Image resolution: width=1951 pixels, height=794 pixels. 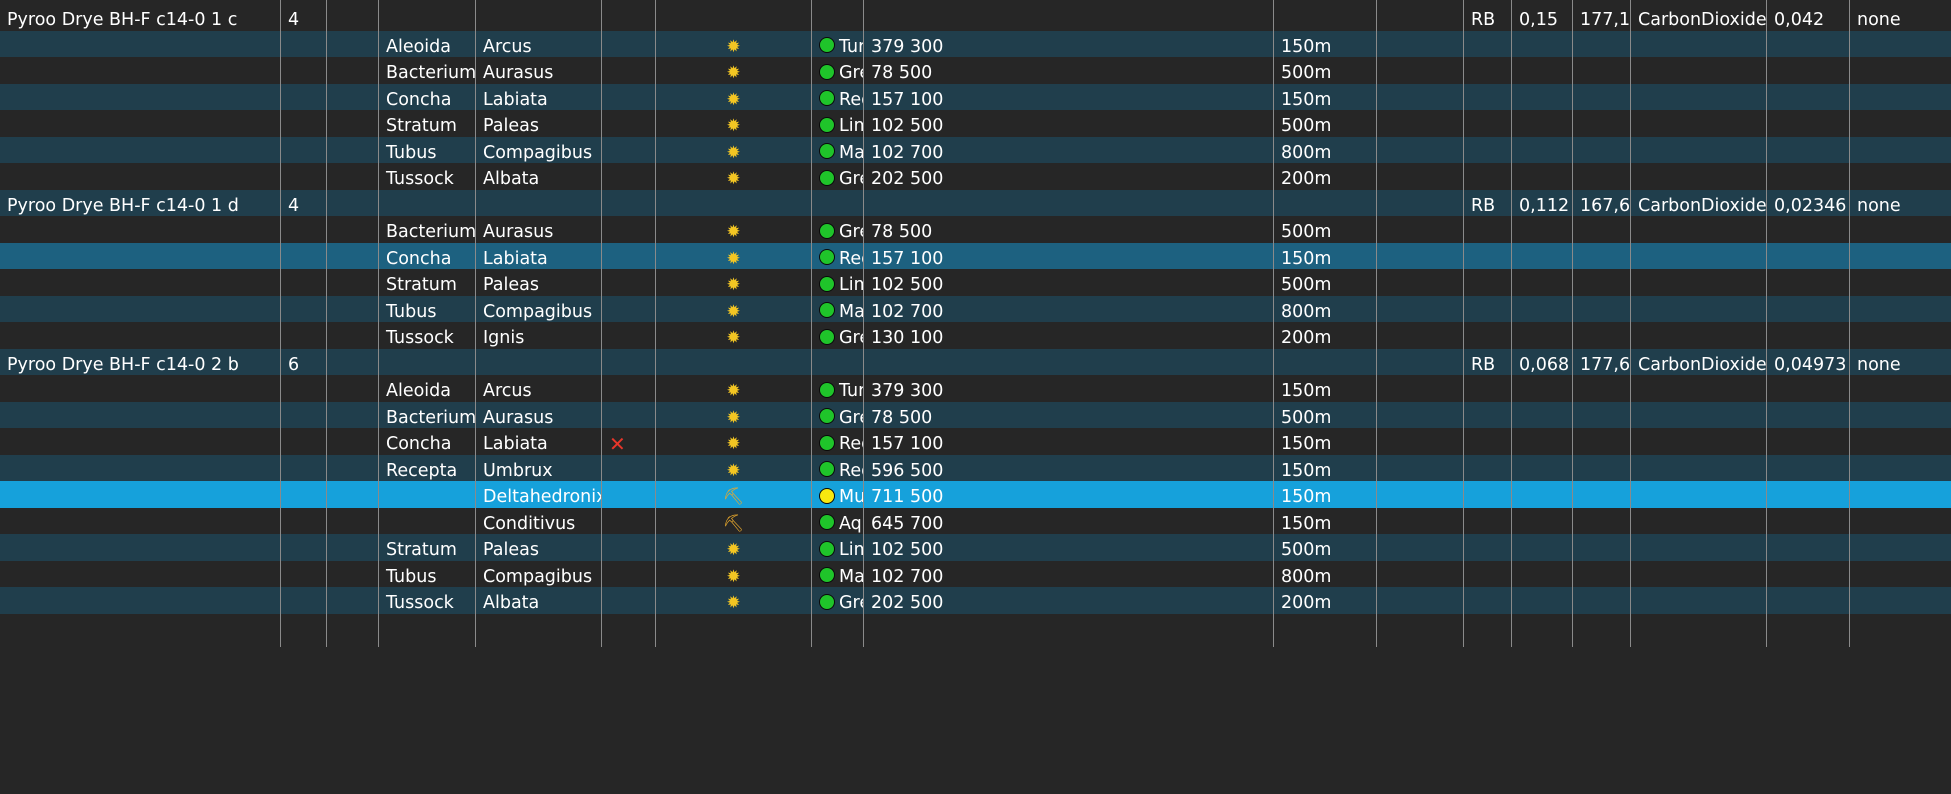 I want to click on flag-cell, so click(x=629, y=630).